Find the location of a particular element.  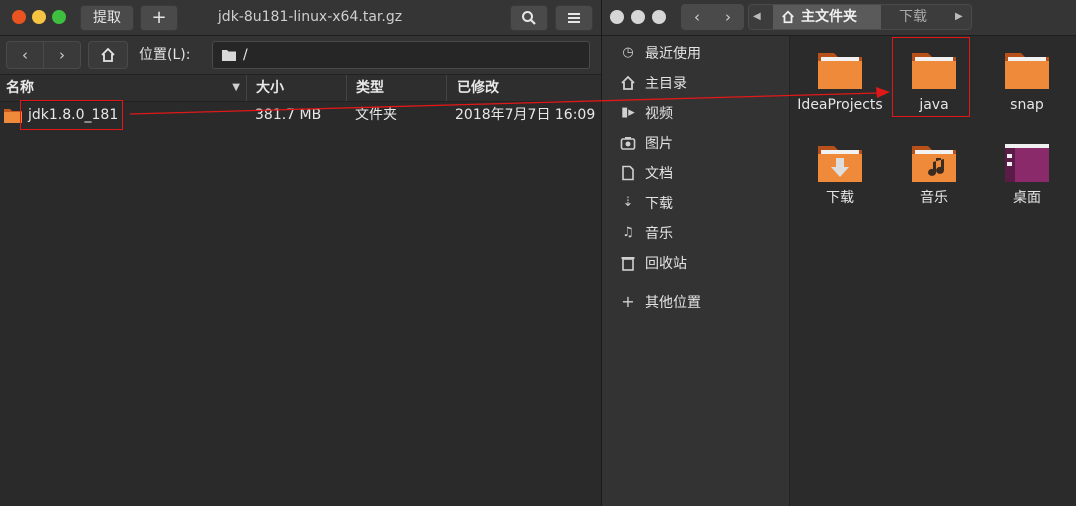

download-icon: ⇣ is located at coordinates (628, 202).